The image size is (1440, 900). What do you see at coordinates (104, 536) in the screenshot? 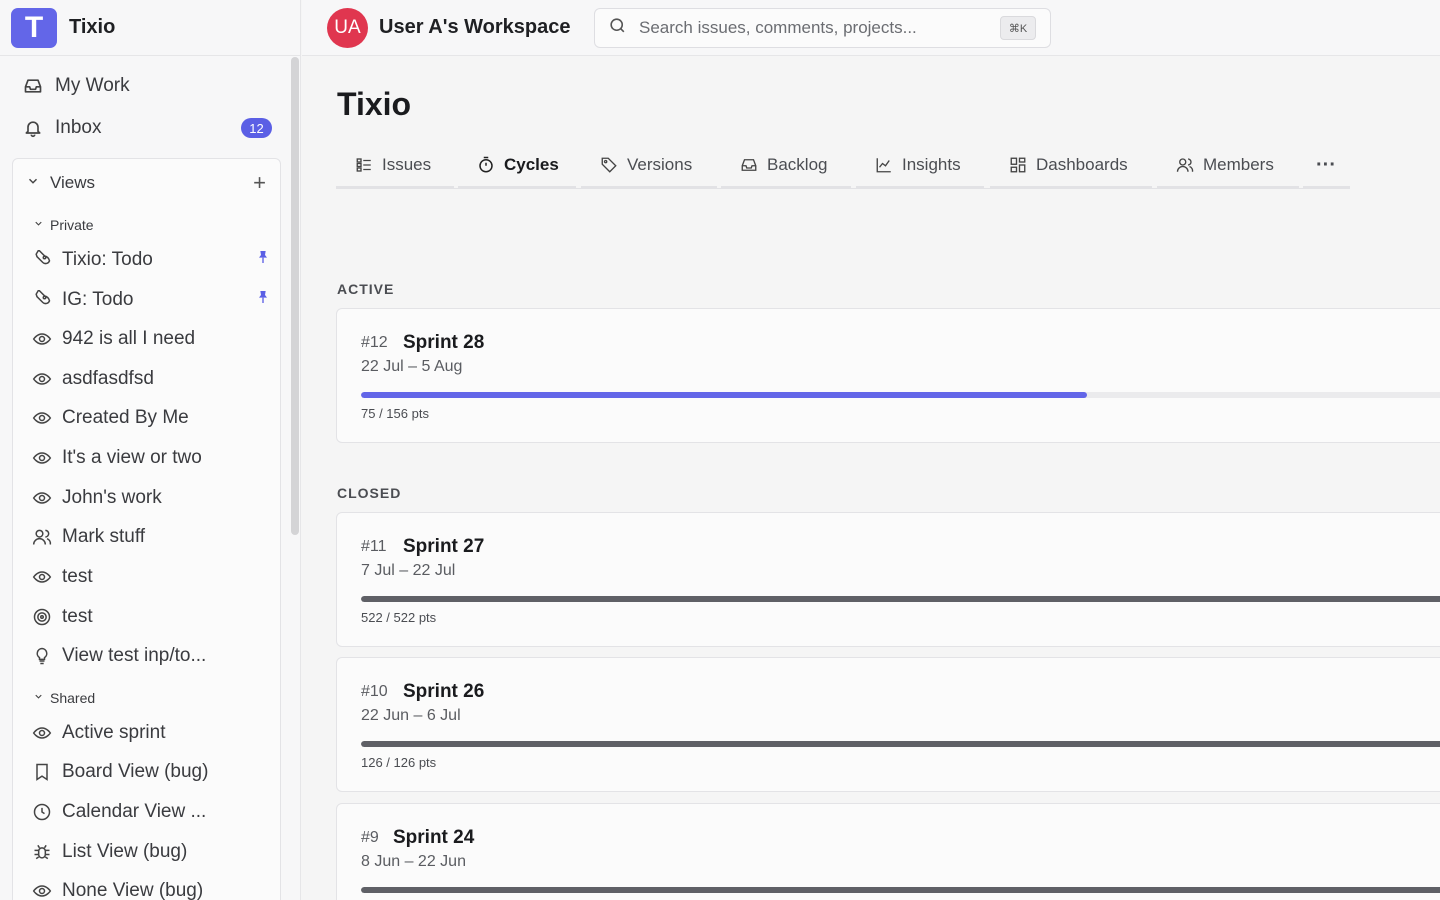
I see `view-item-label: Mark stuff` at bounding box center [104, 536].